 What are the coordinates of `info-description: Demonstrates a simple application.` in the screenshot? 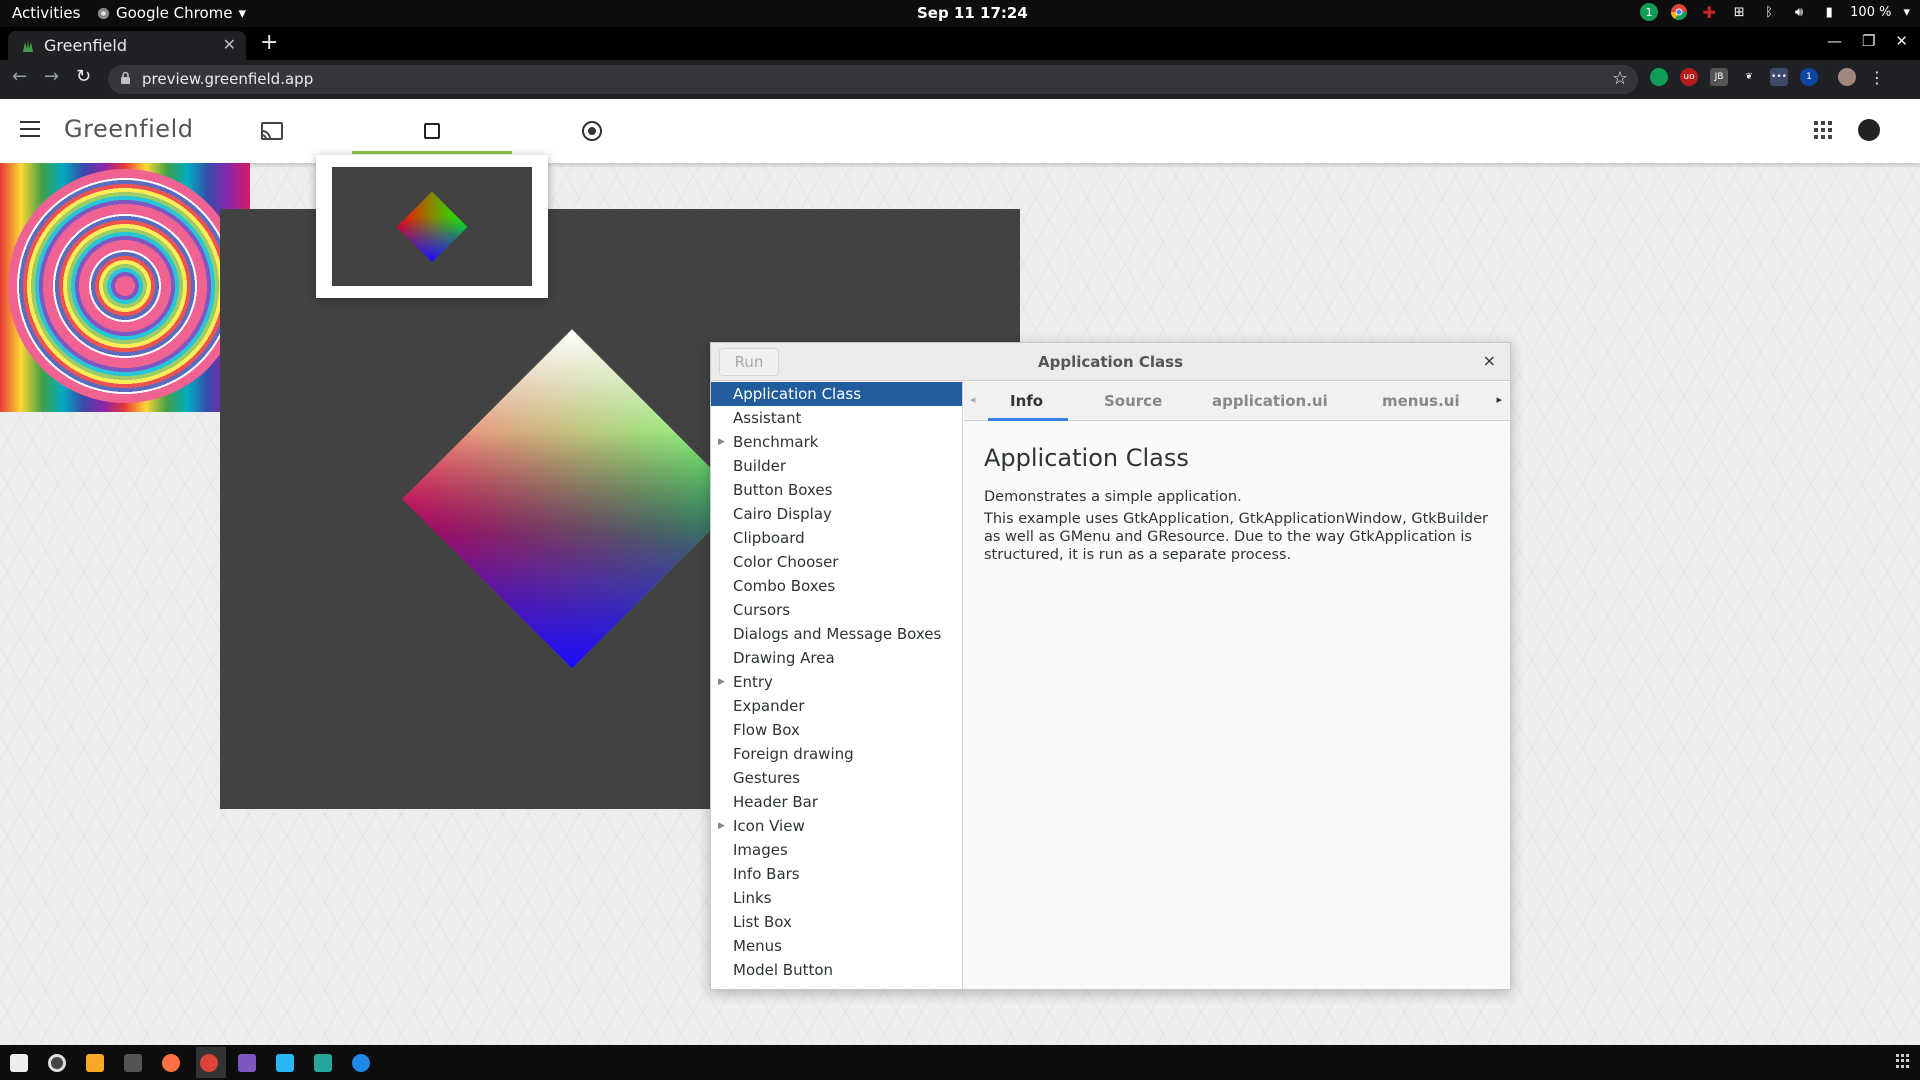 It's located at (1113, 497).